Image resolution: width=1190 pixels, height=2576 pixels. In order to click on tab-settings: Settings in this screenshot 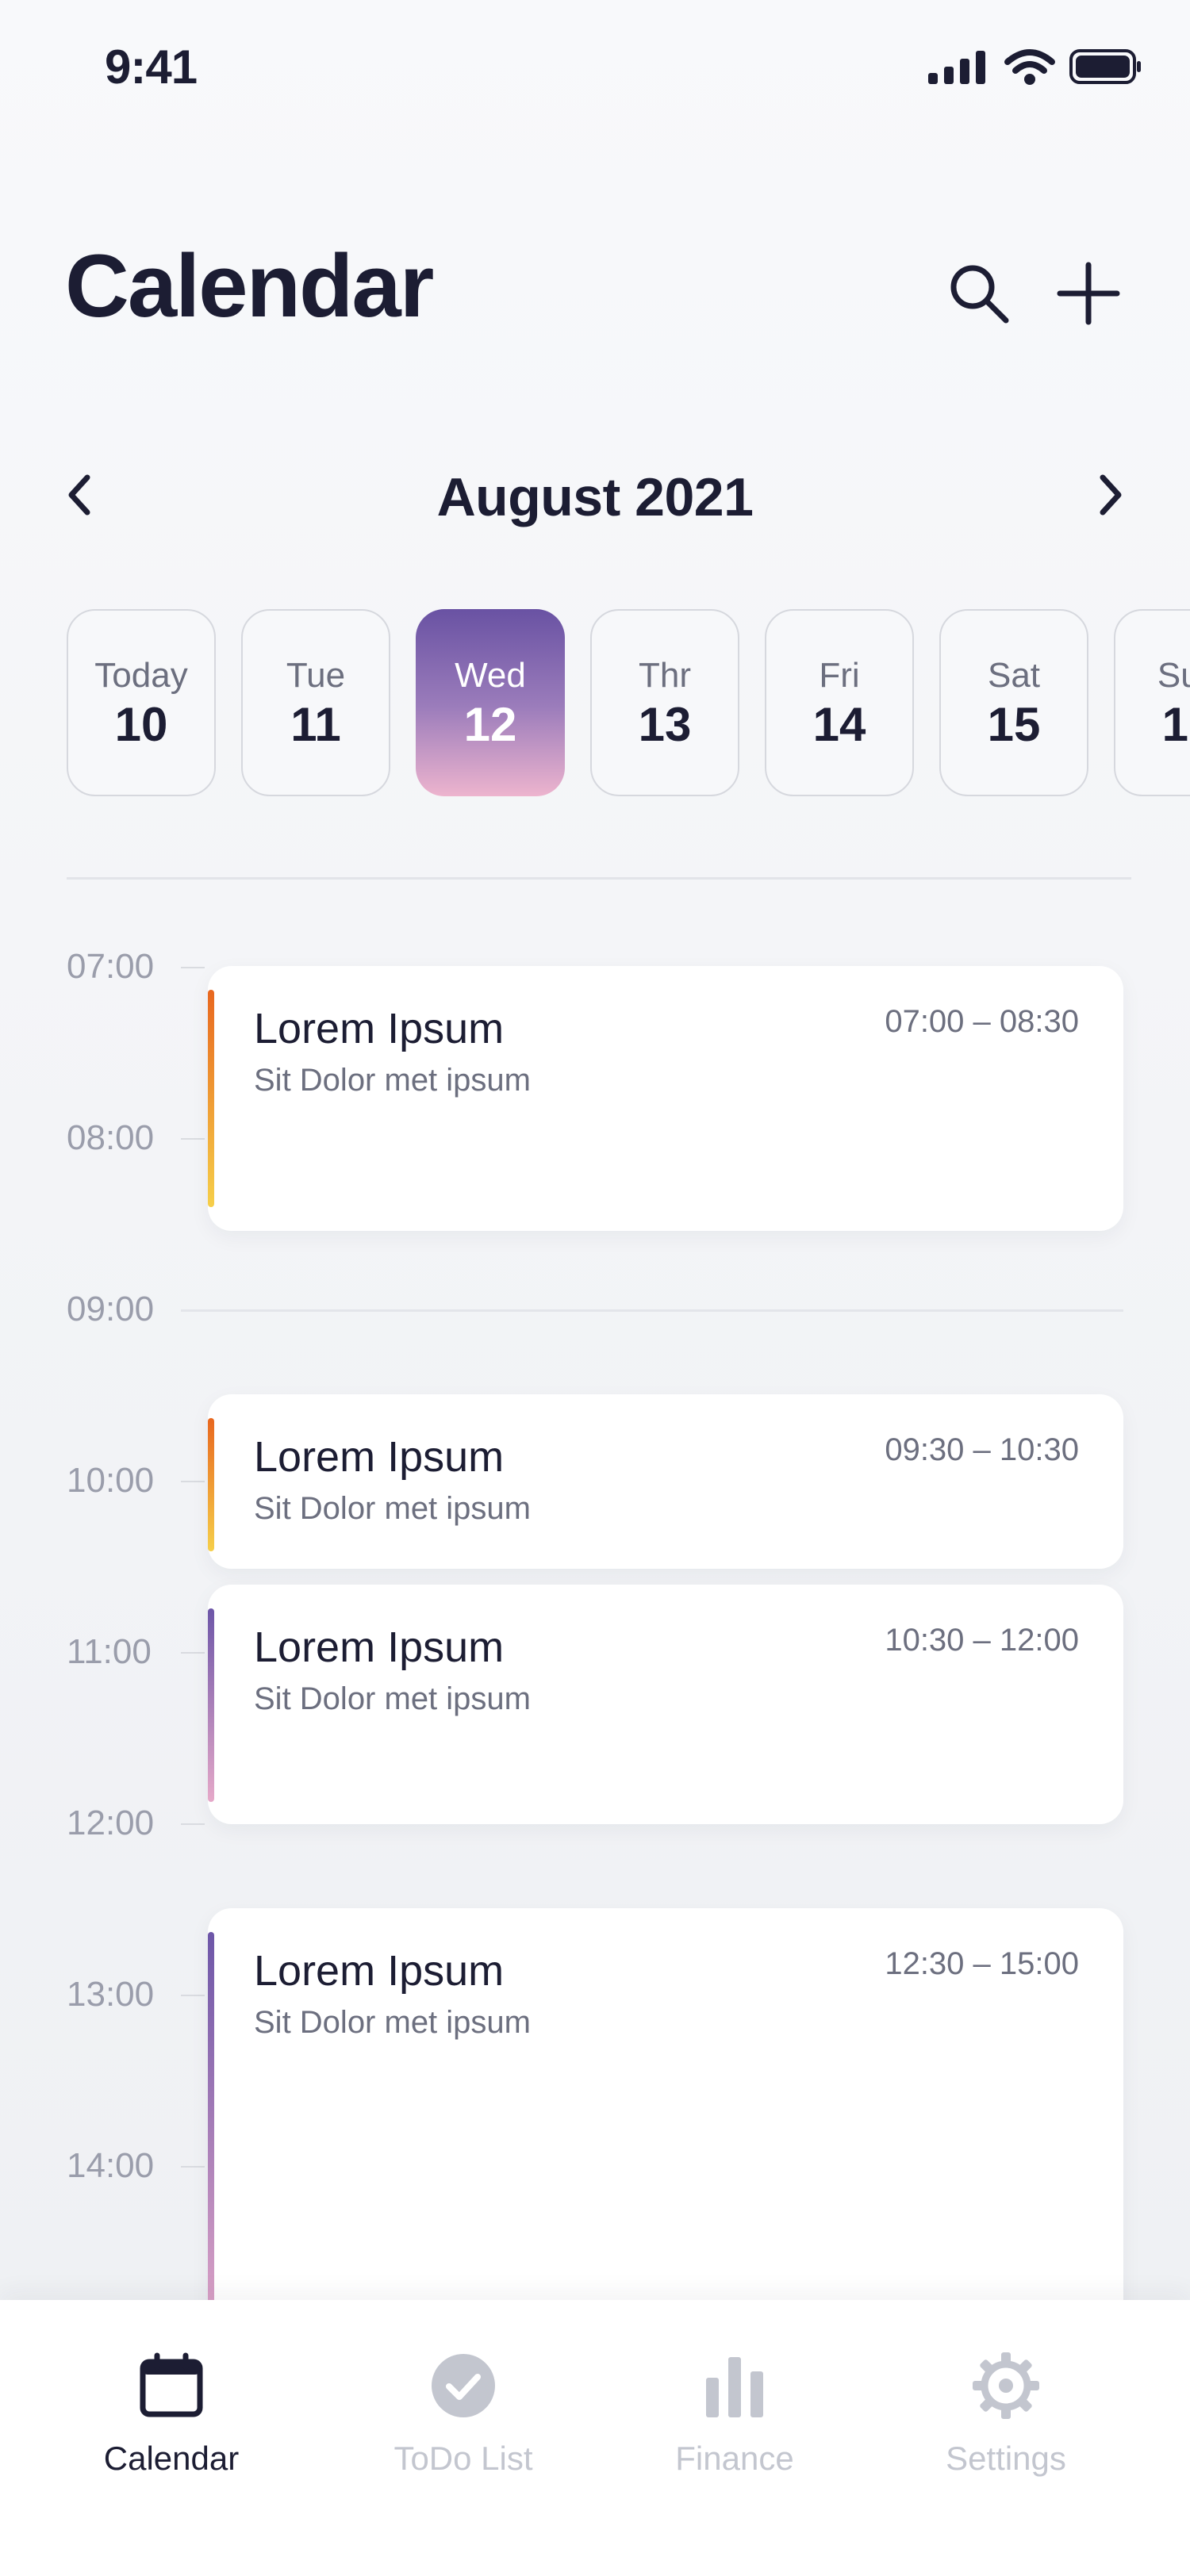, I will do `click(1006, 2427)`.